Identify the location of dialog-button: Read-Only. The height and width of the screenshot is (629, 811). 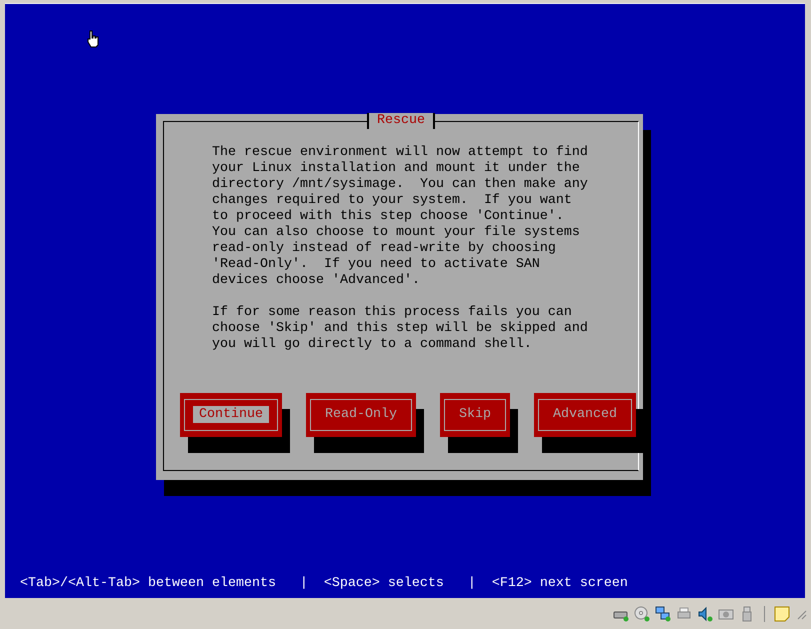
(361, 415).